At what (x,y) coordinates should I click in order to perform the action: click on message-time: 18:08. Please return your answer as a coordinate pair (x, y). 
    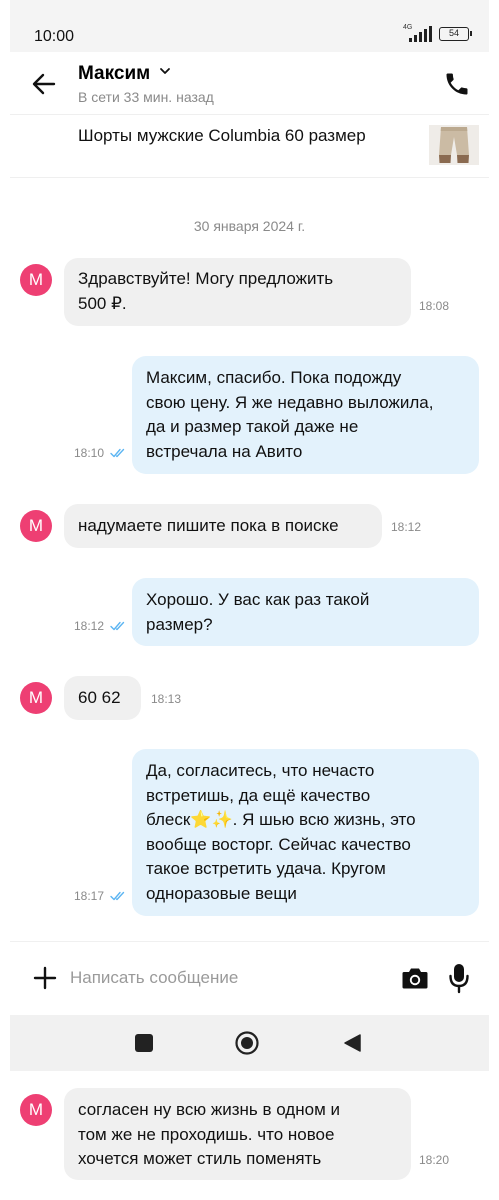
    Looking at the image, I should click on (434, 306).